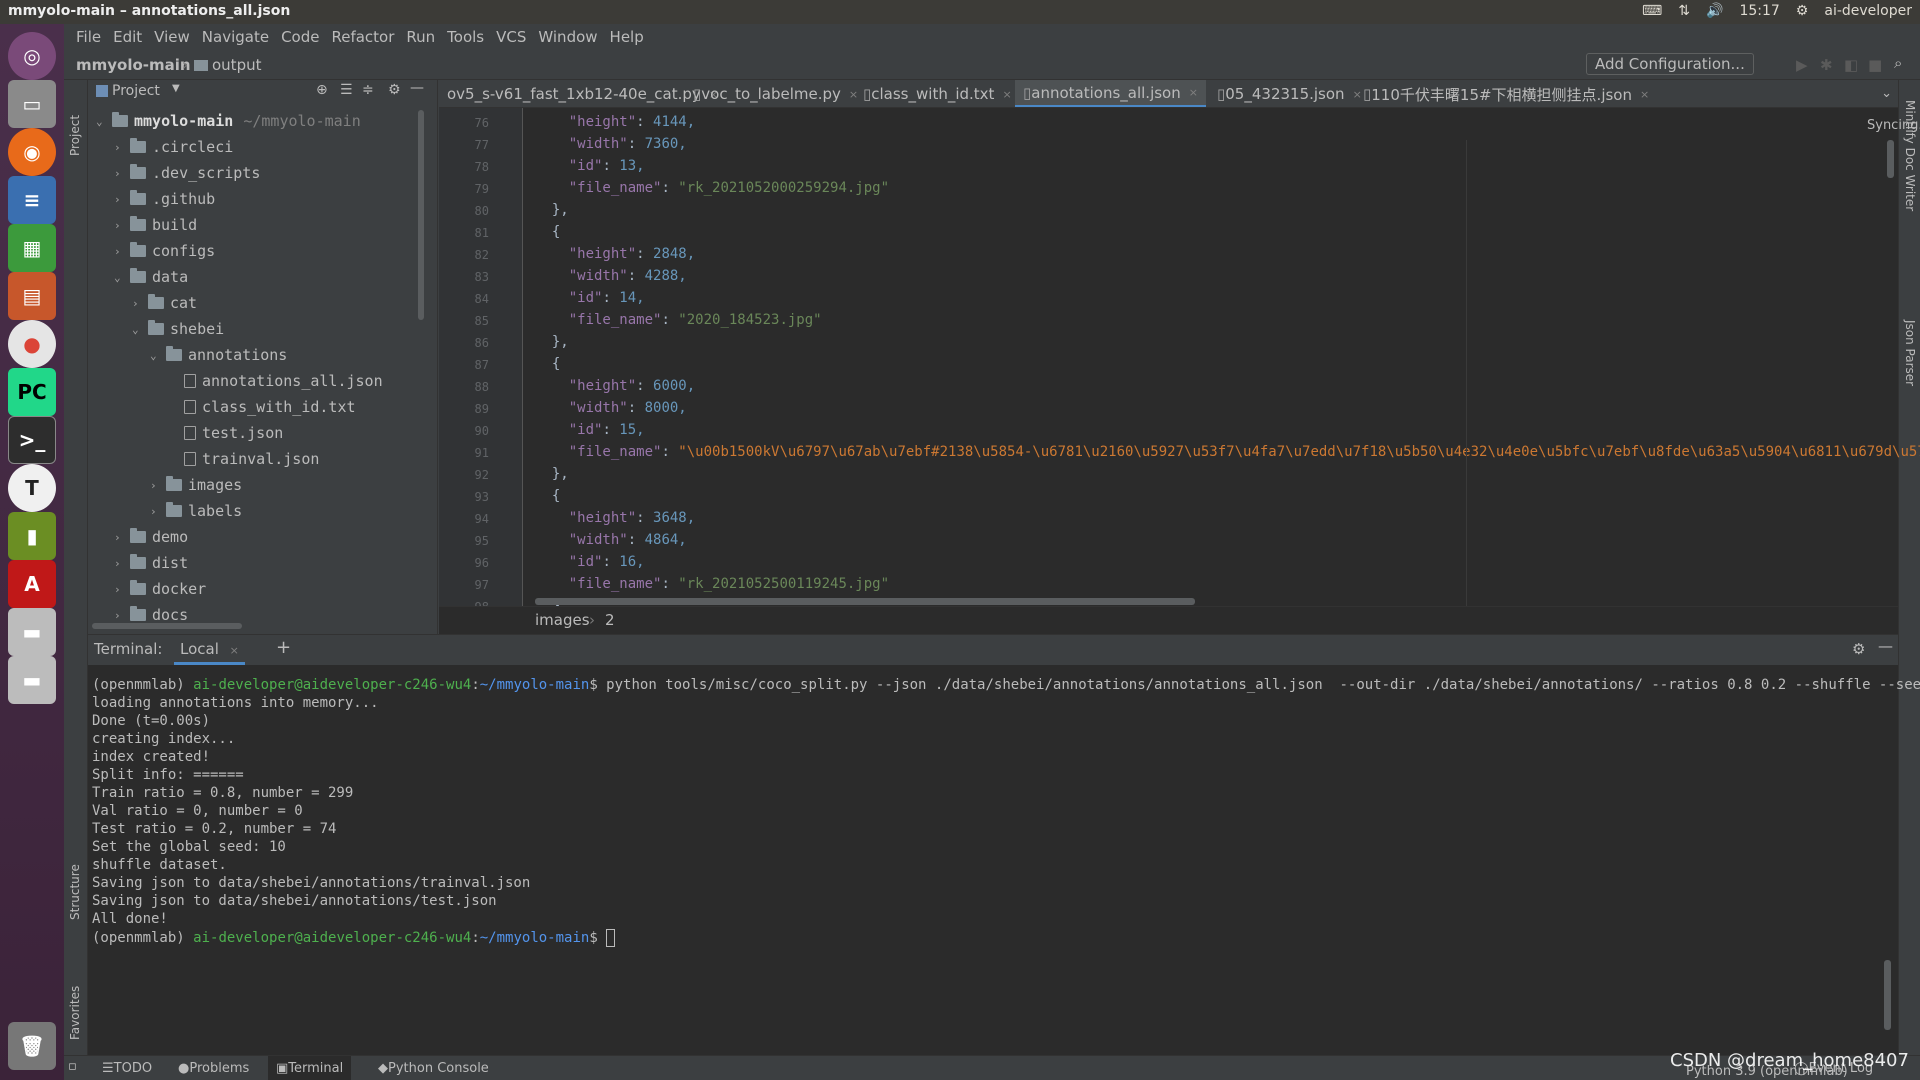 The image size is (1920, 1080). I want to click on tree-file: annotations_all.json, so click(275, 381).